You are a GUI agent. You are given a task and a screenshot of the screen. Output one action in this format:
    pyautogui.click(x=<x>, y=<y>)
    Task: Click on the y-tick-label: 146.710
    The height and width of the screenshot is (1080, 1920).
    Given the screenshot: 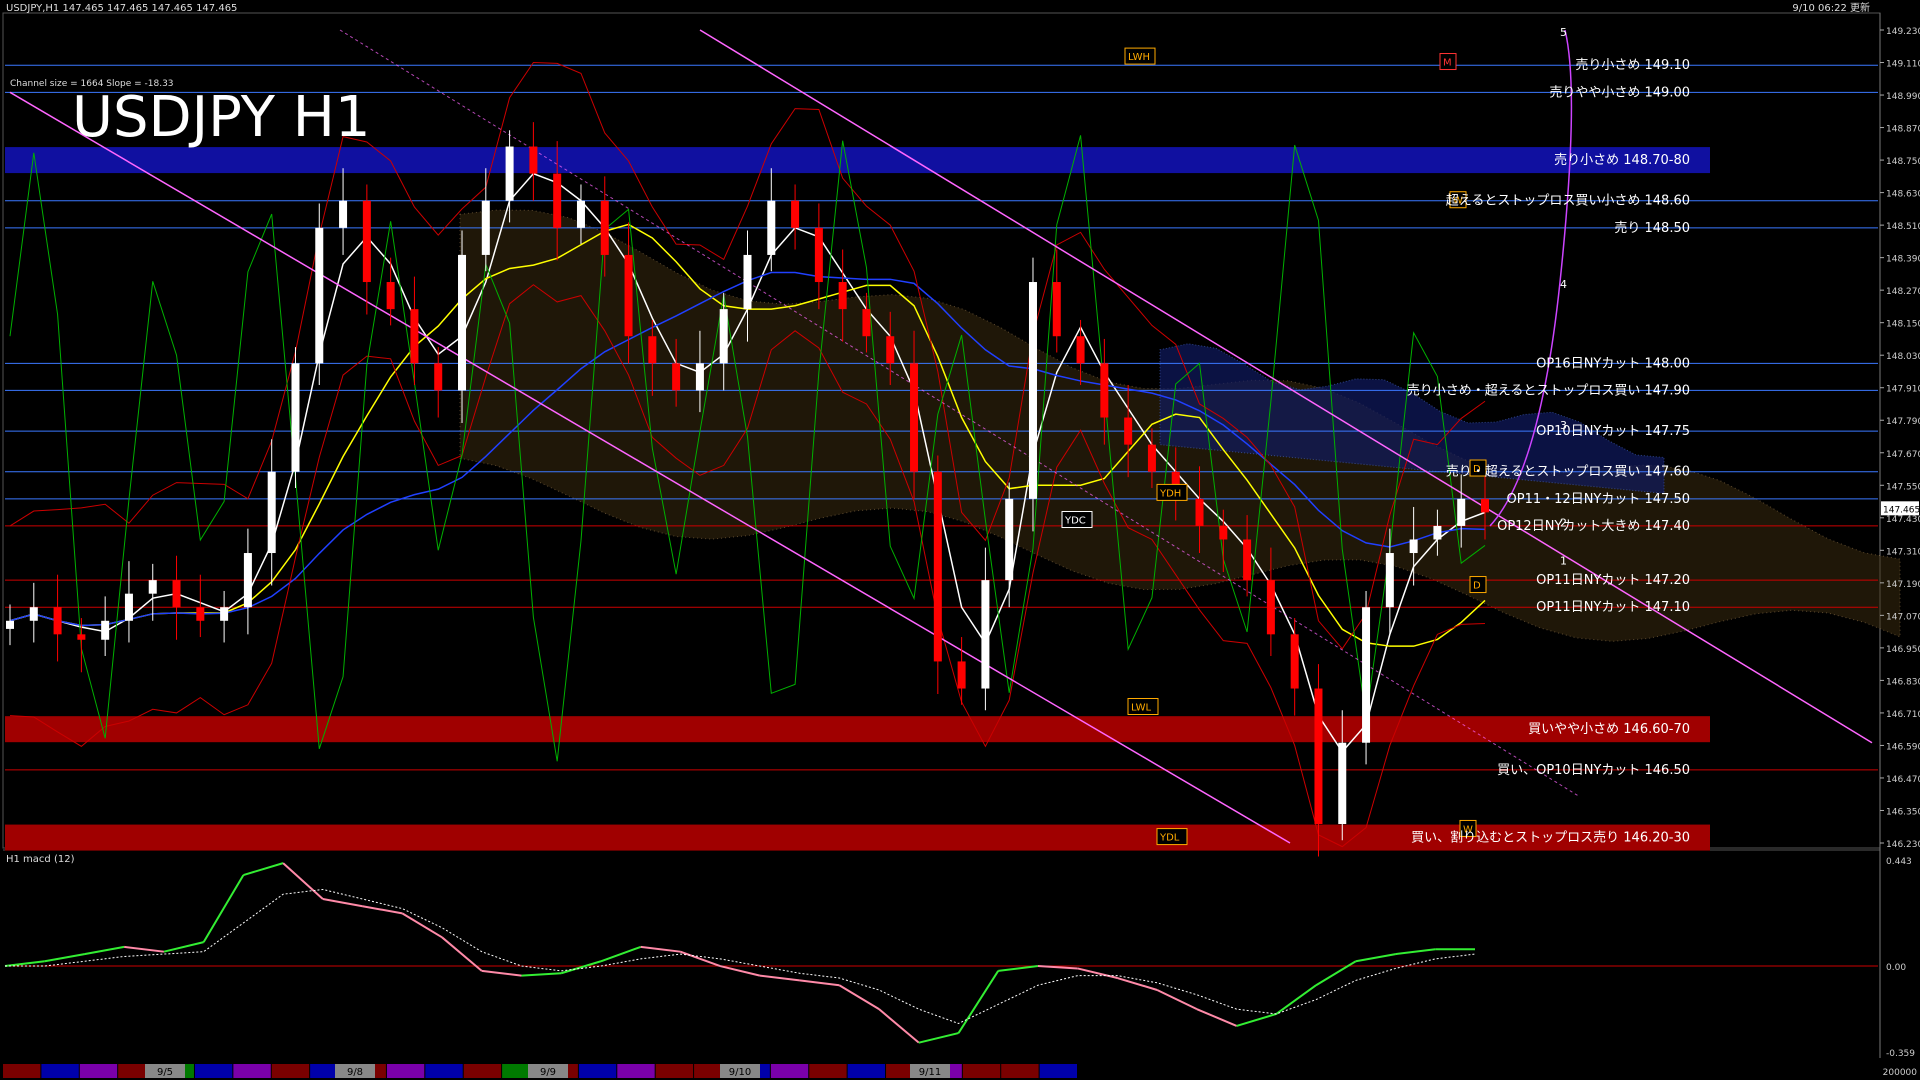 What is the action you would take?
    pyautogui.click(x=1903, y=715)
    